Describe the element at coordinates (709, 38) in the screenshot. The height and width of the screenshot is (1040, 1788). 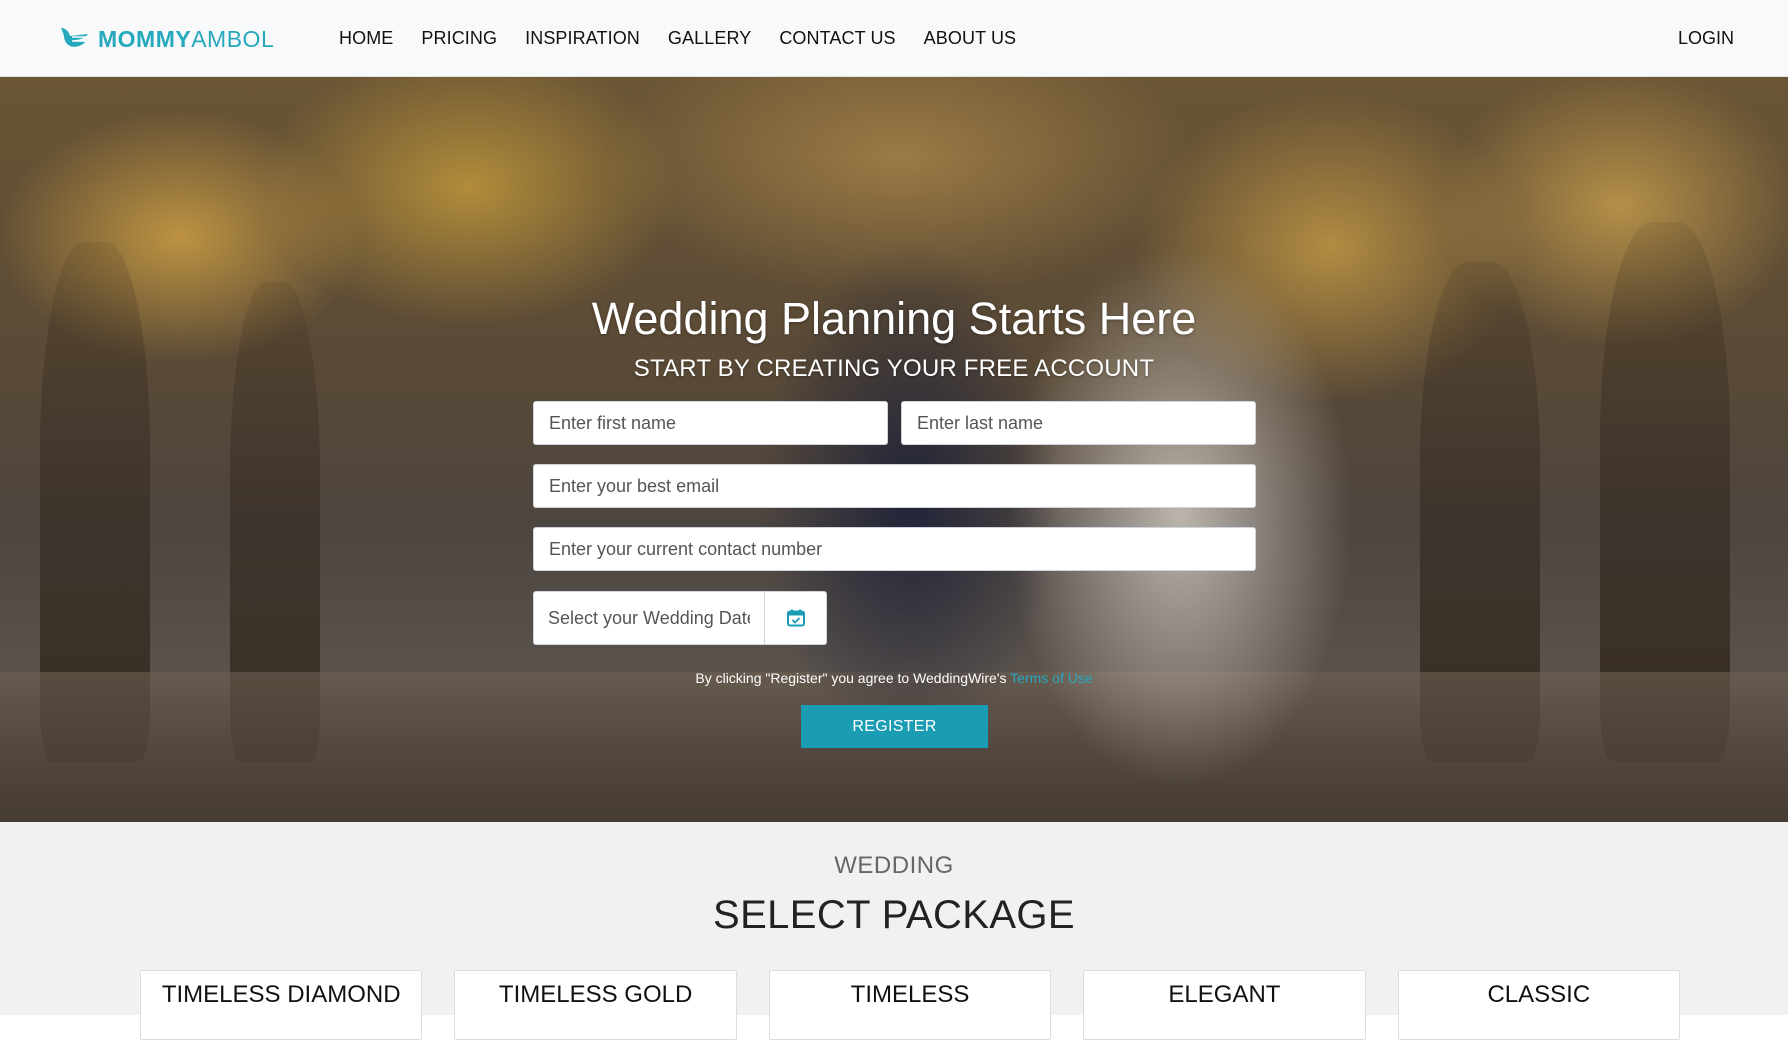
I see `nav-gallery-link: GALLERY` at that location.